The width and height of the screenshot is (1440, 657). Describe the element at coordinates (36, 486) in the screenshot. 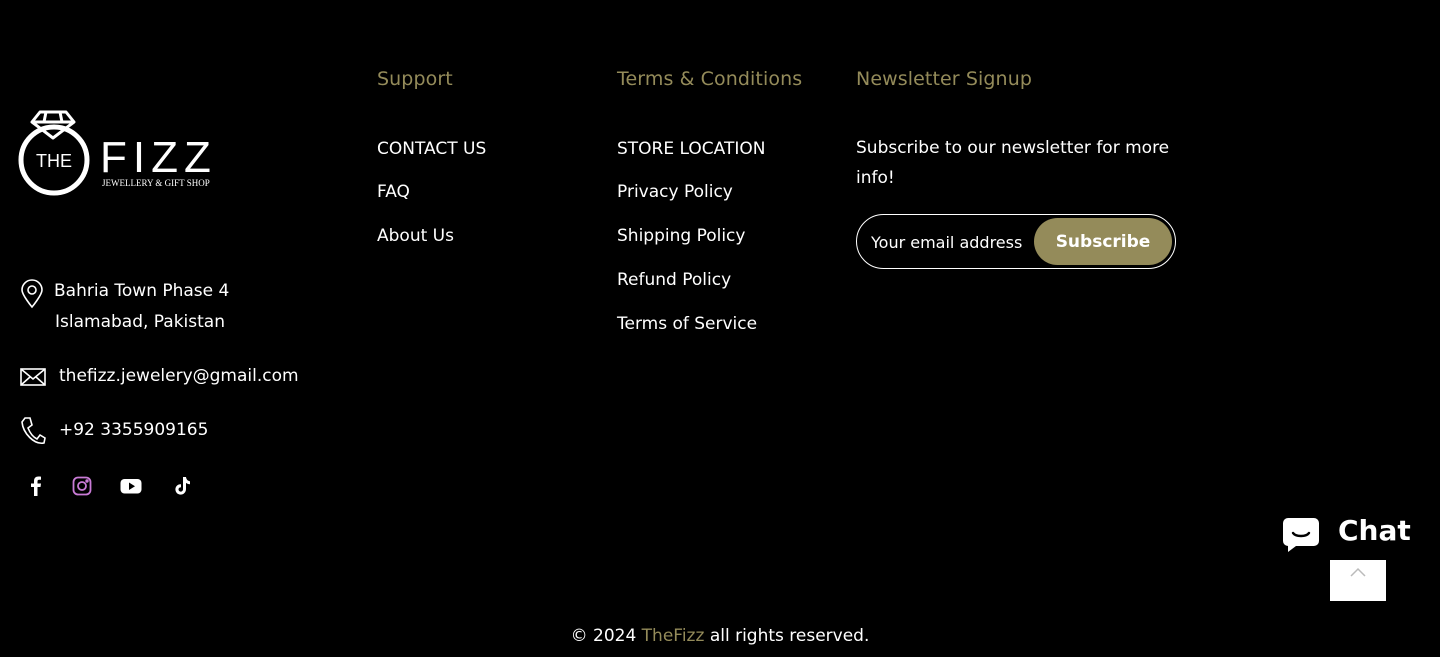

I see `facebook-icon` at that location.